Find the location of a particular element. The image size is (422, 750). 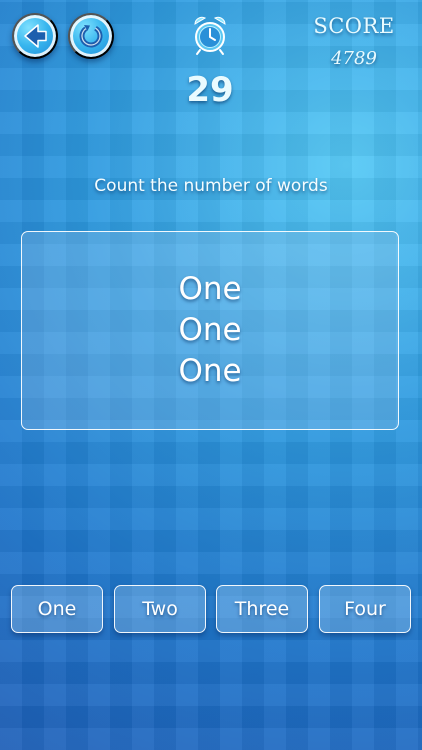

arrow-left-icon is located at coordinates (35, 36).